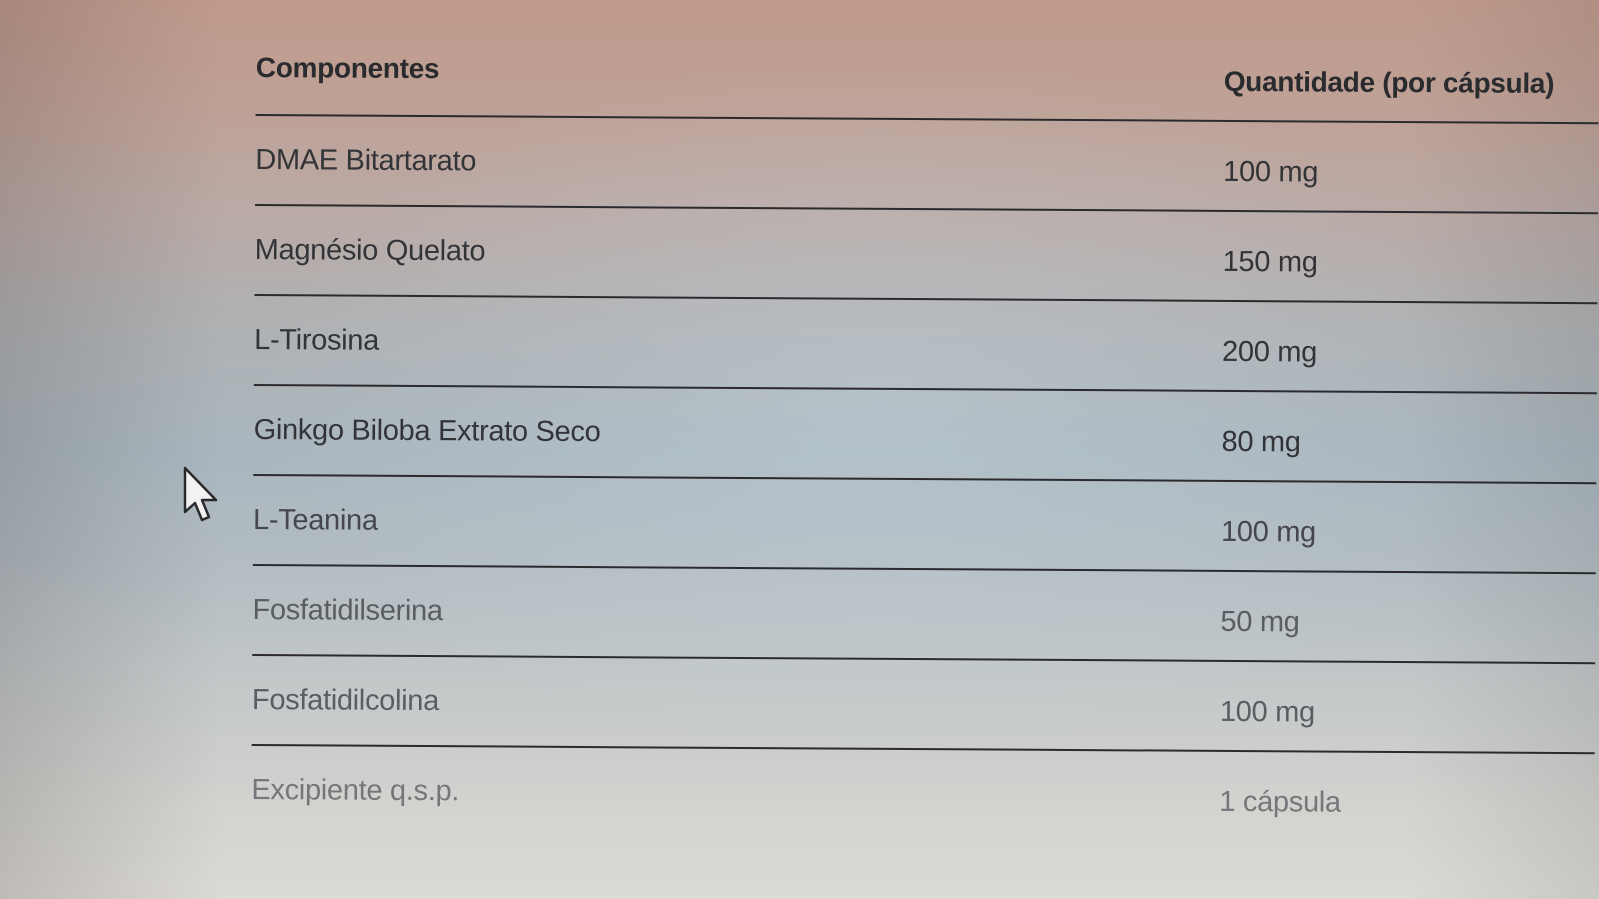  Describe the element at coordinates (347, 610) in the screenshot. I see `component-name: Fosfatidilserina` at that location.